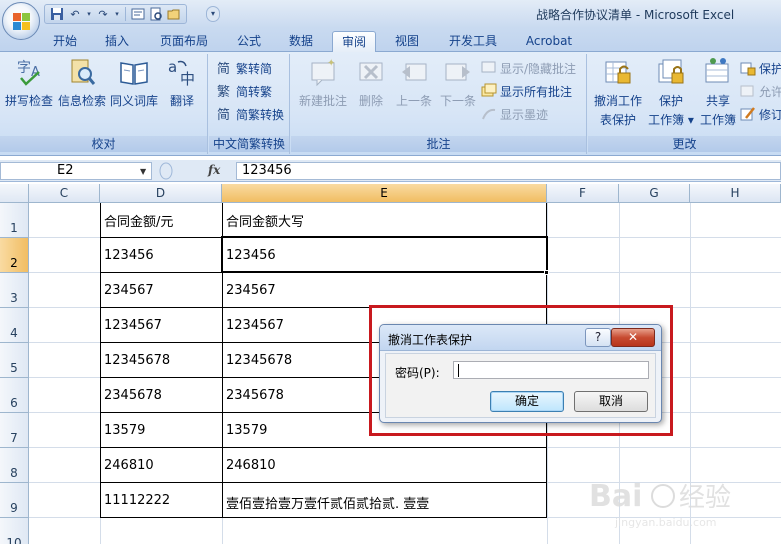 The height and width of the screenshot is (544, 781). I want to click on row-header-10: 10, so click(14, 531).